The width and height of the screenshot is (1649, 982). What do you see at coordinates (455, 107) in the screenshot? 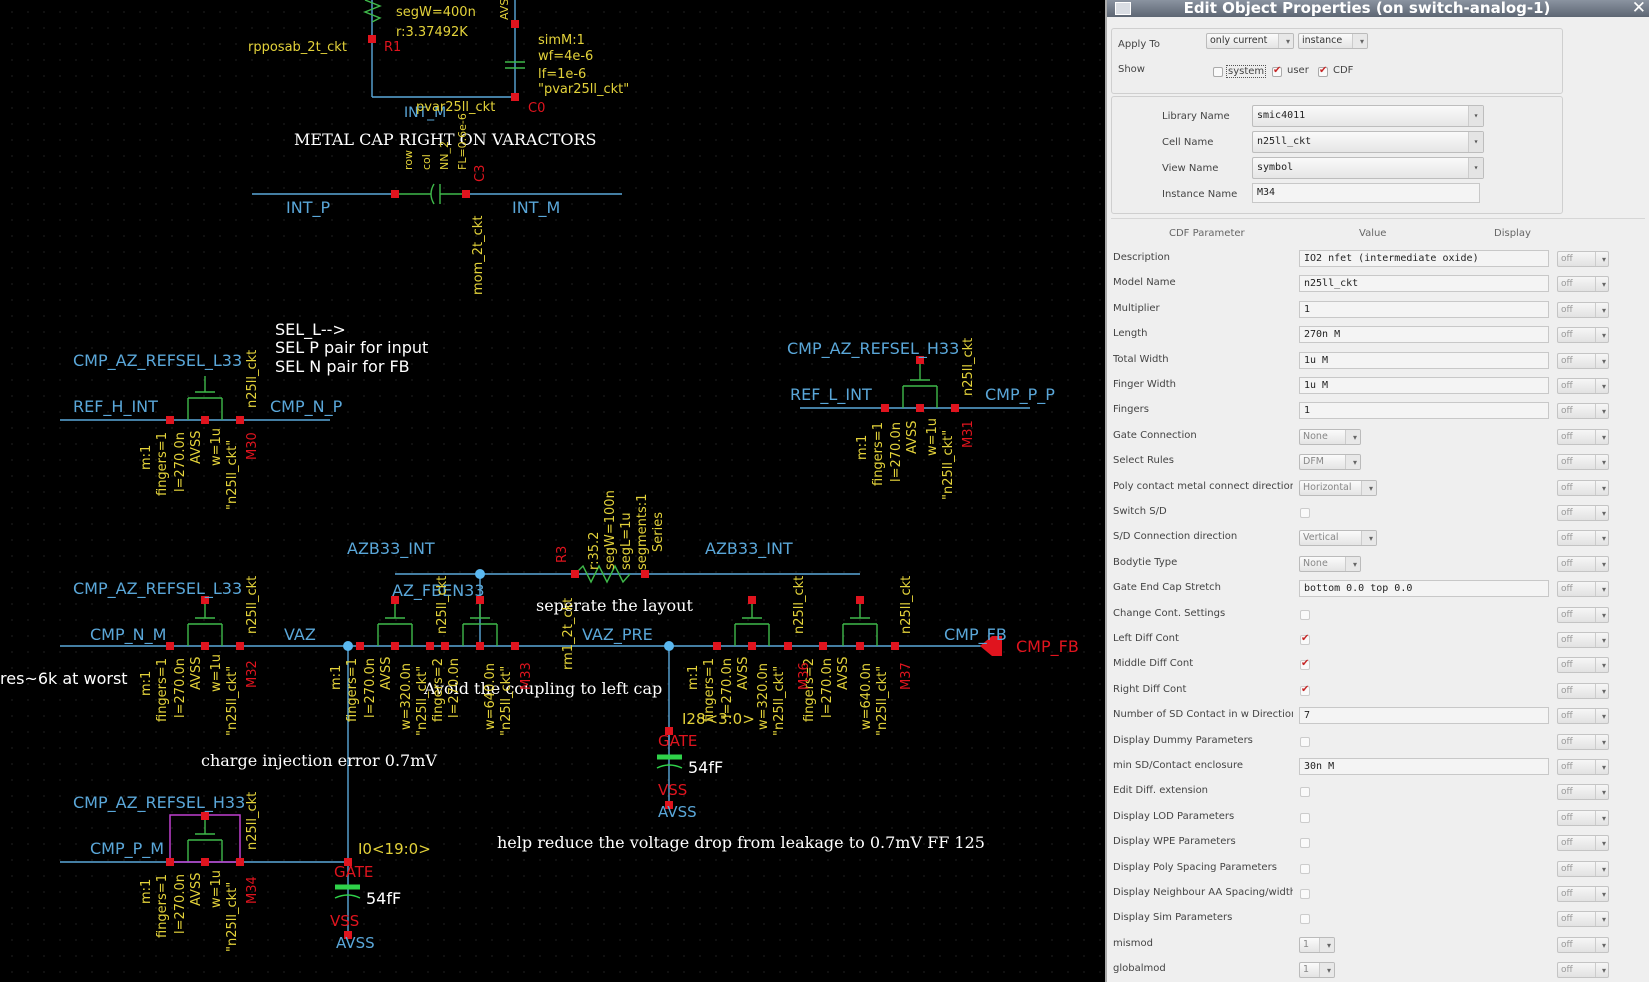
I see `param-label: pvar25ll_ckt` at bounding box center [455, 107].